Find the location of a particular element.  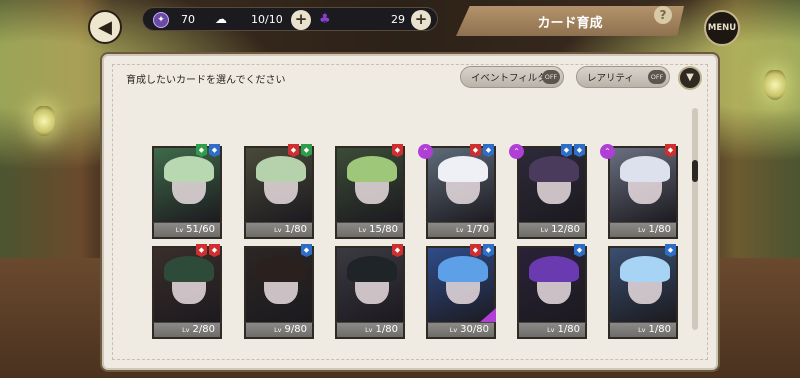

card-level: Lv 2/80 is located at coordinates (187, 330).